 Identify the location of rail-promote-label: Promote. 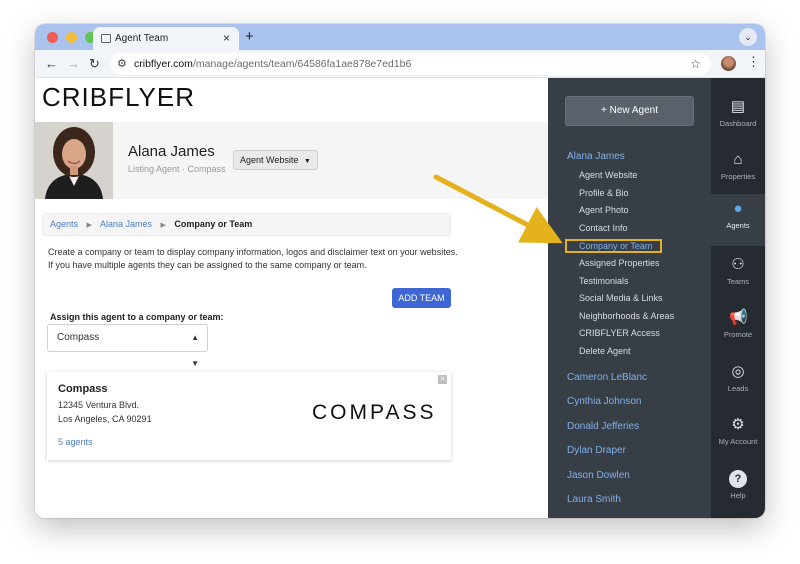
(738, 334).